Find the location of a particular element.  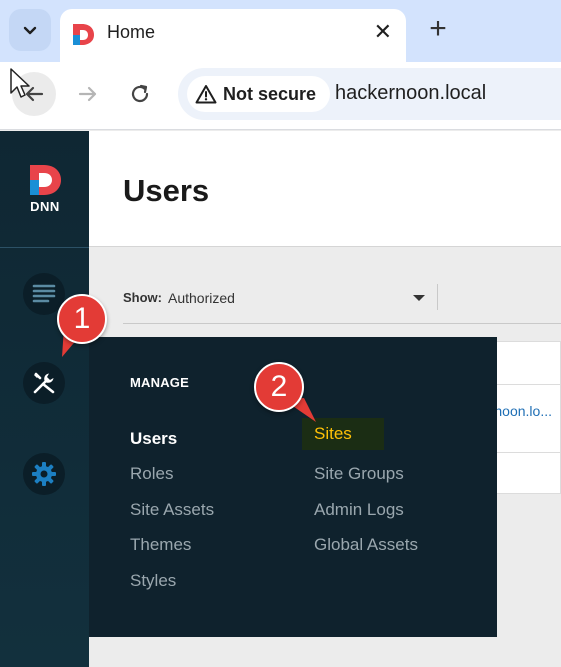

content-list-icon is located at coordinates (44, 293).